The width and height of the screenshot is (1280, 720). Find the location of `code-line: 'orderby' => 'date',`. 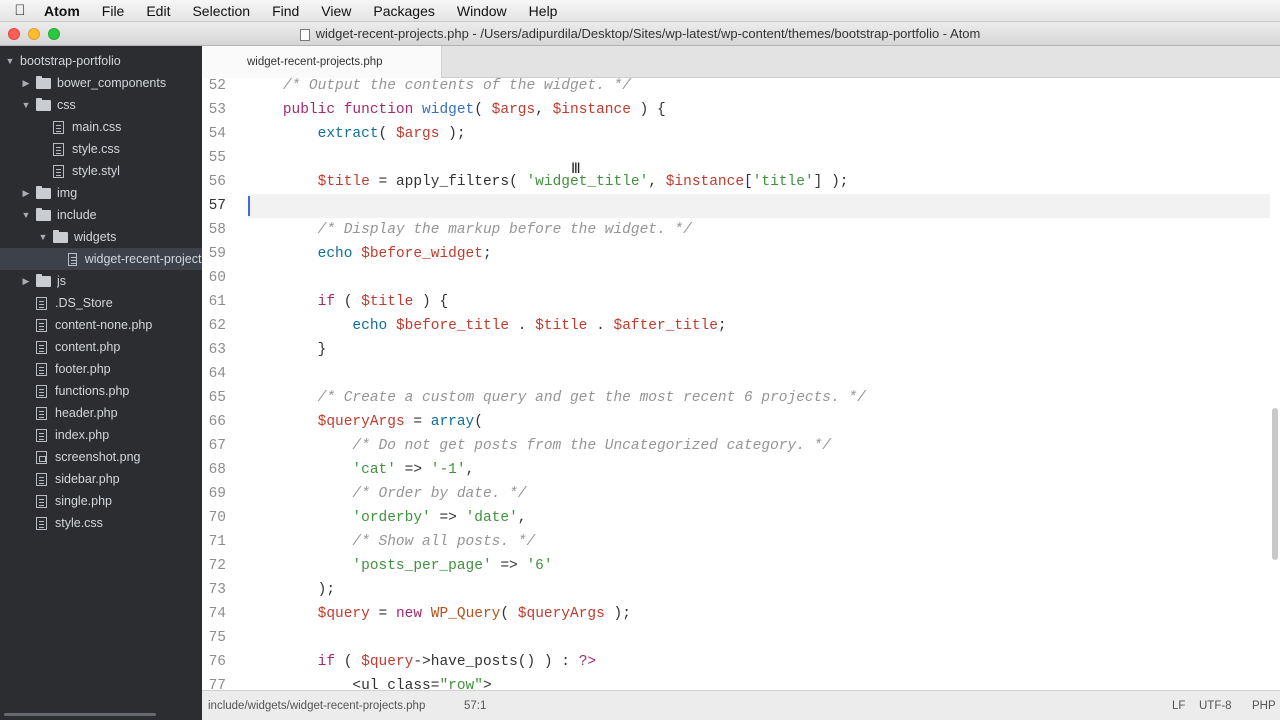

code-line: 'orderby' => 'date', is located at coordinates (759, 518).